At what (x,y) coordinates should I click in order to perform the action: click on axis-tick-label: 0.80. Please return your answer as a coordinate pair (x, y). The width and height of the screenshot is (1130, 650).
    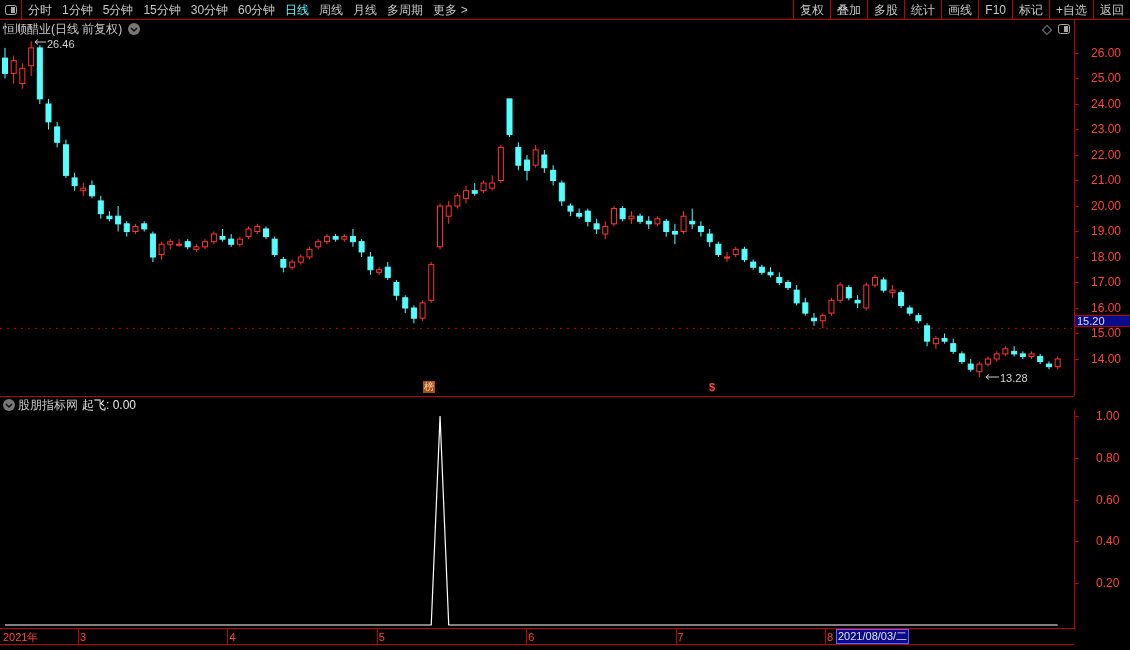
    Looking at the image, I should click on (1108, 457).